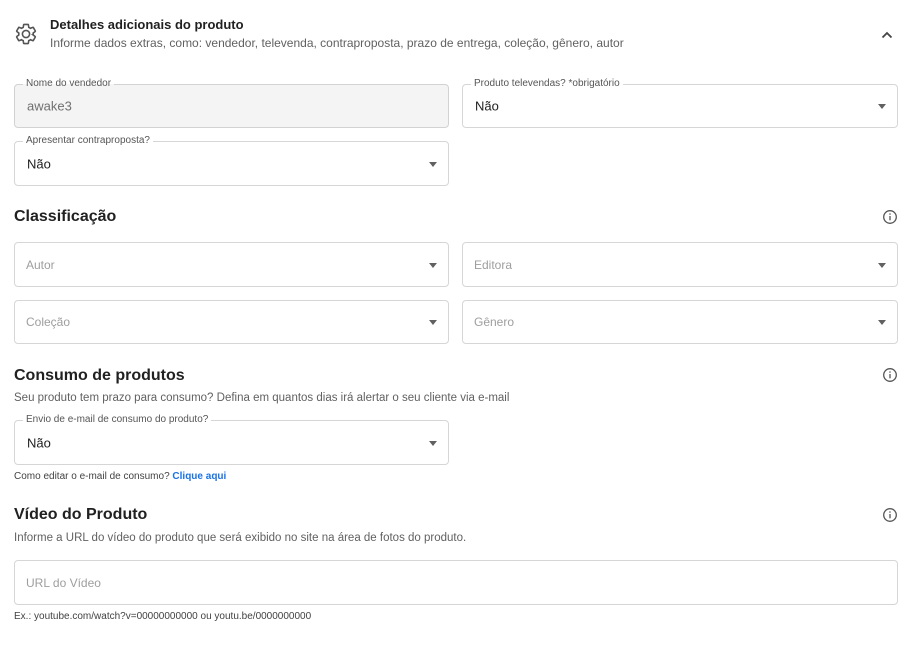  Describe the element at coordinates (547, 84) in the screenshot. I see `telesales-label: Produto televendas? *obrigatório` at that location.